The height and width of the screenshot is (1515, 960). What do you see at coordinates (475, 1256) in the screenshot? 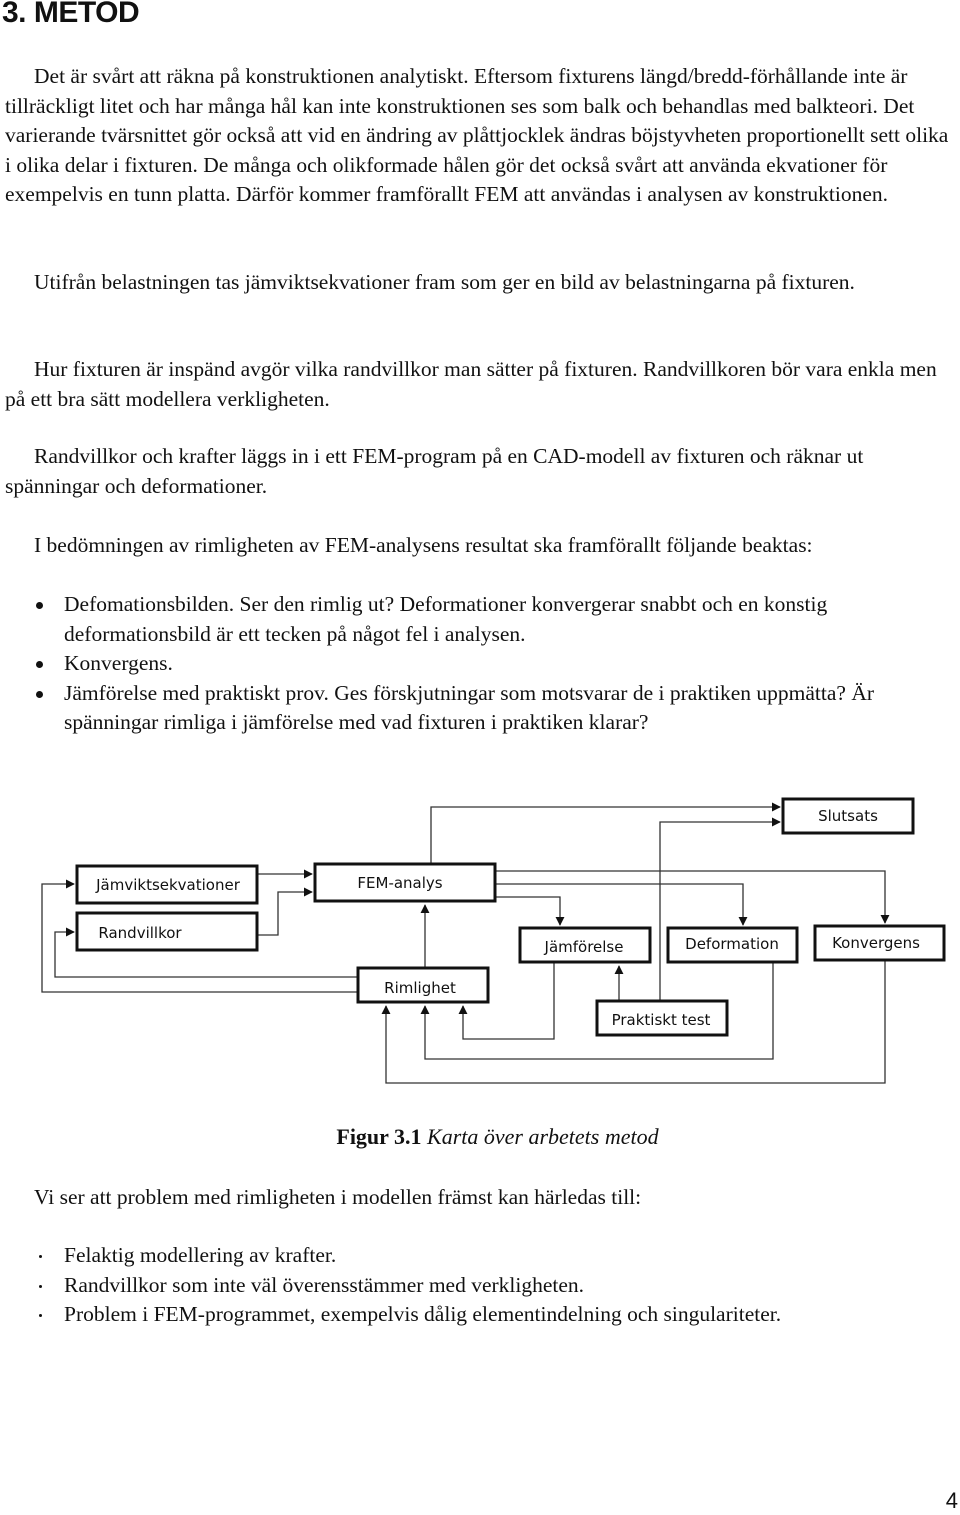
I see `problems-item: Felaktig modellering av krafter.` at bounding box center [475, 1256].